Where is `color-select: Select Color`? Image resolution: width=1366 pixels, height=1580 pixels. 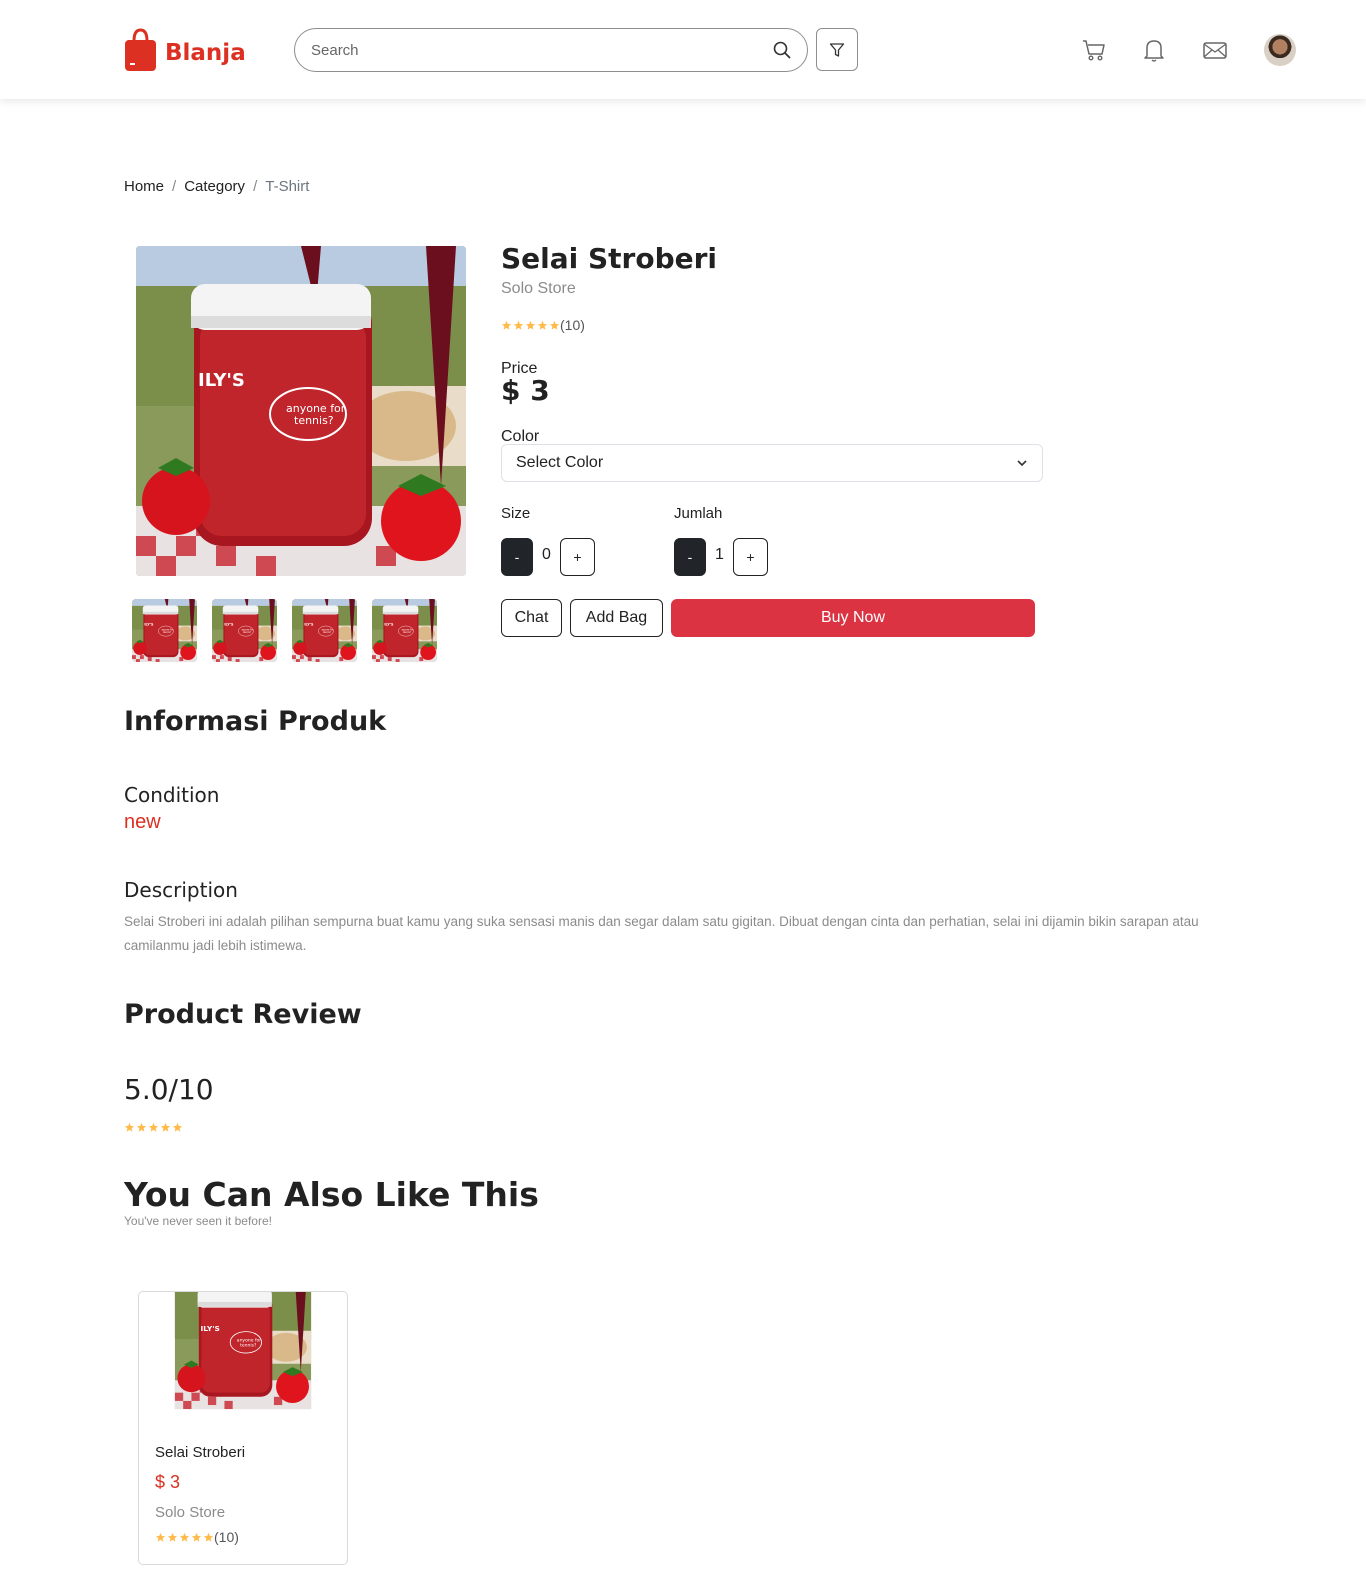 color-select: Select Color is located at coordinates (772, 463).